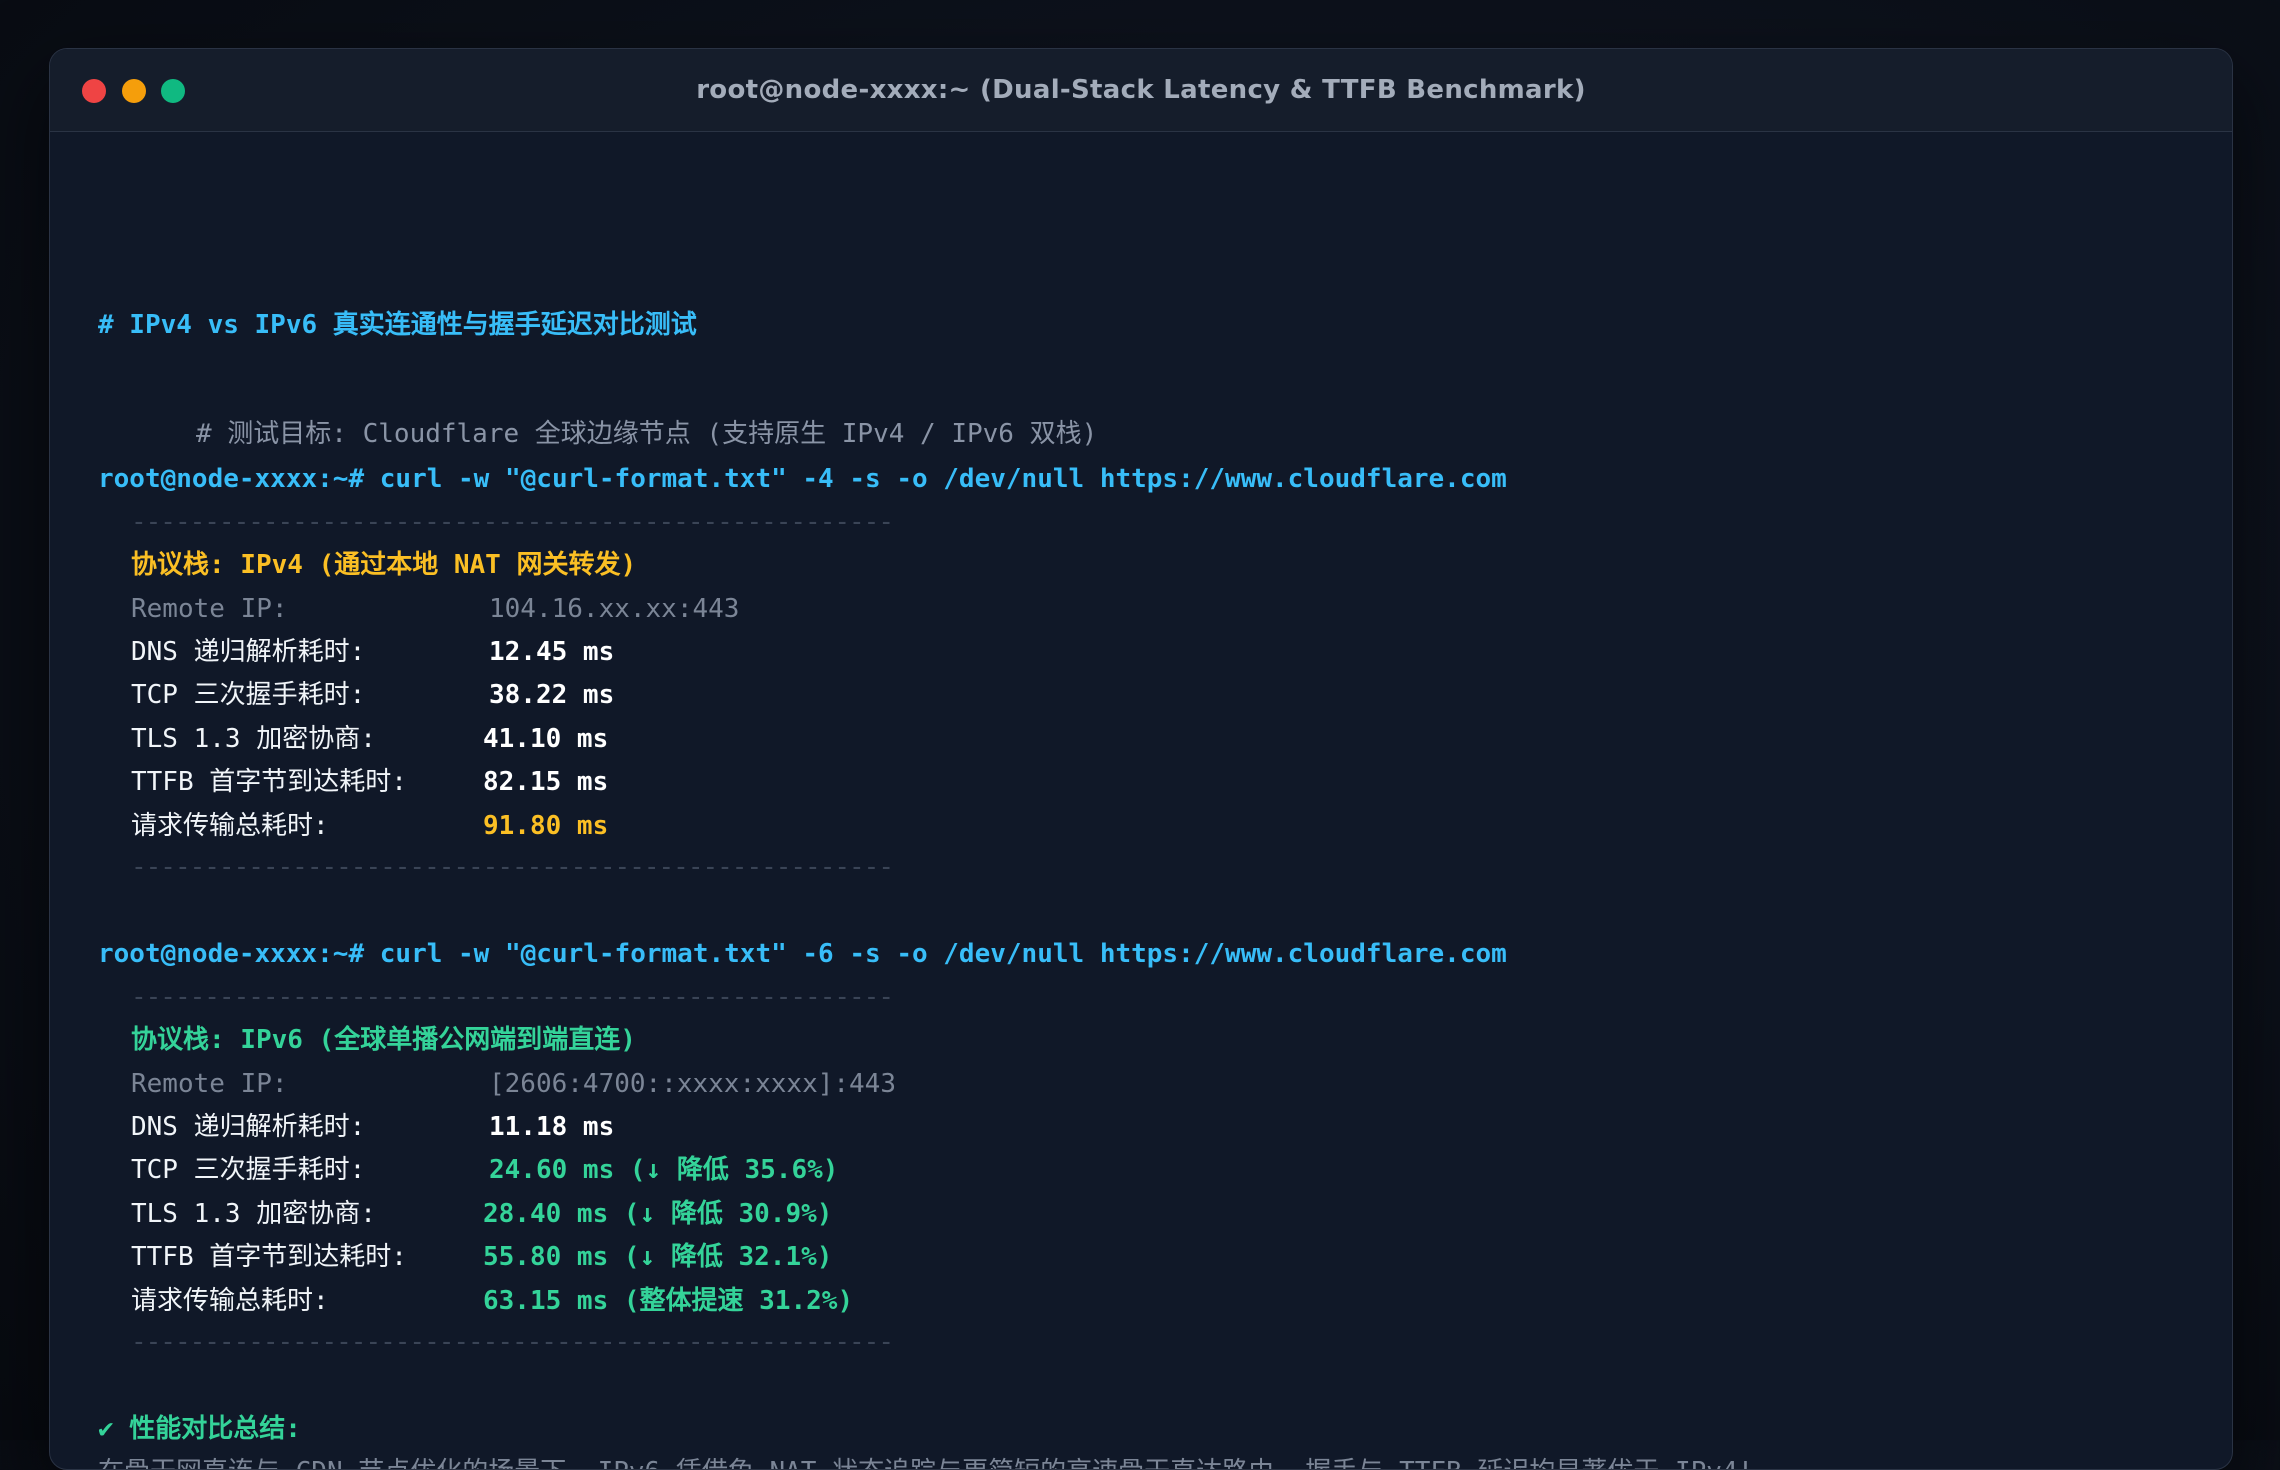 This screenshot has width=2280, height=1470. I want to click on ttfb-value: 82.15 ms, so click(546, 782).